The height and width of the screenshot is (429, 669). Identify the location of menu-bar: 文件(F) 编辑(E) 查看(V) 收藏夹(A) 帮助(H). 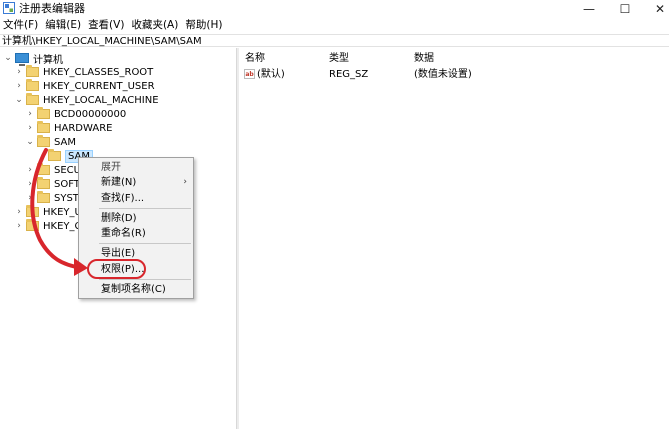
(113, 25).